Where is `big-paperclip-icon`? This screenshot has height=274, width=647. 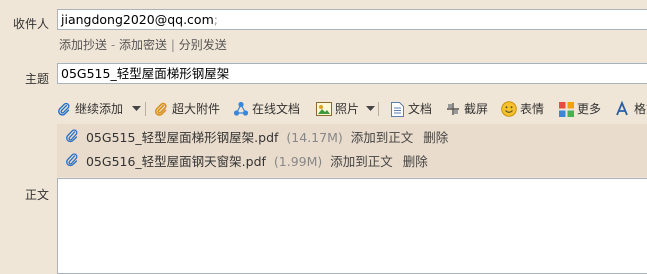
big-paperclip-icon is located at coordinates (161, 109).